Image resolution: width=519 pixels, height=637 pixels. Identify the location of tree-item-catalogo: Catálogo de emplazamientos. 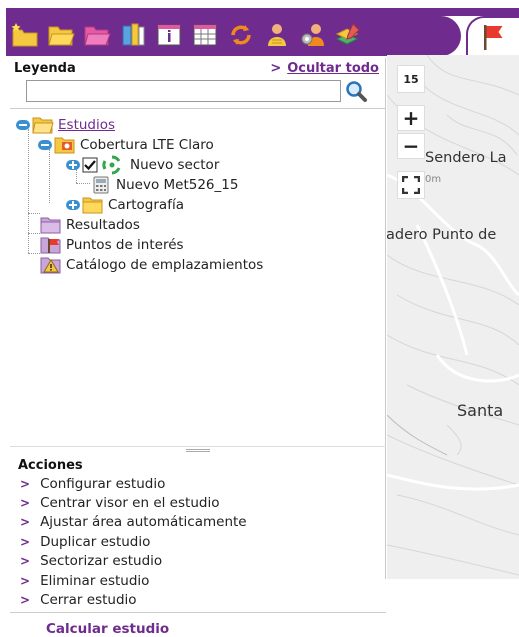
(151, 265).